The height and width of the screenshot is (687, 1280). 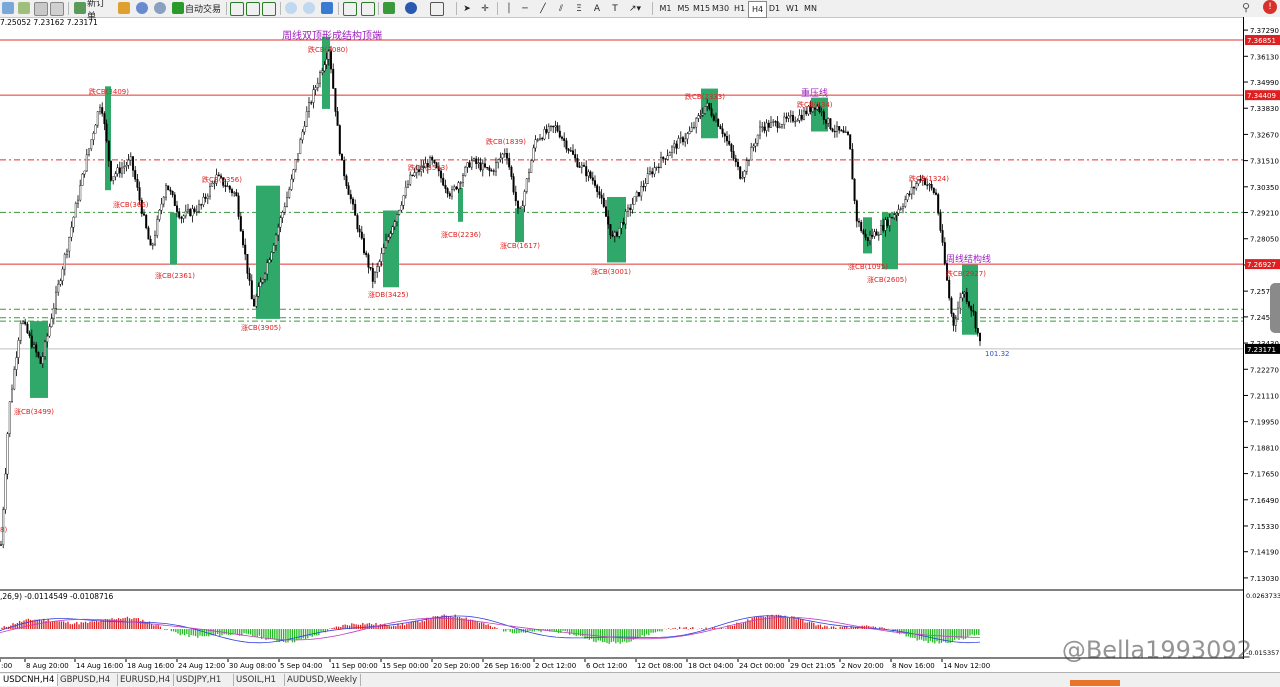 What do you see at coordinates (579, 8) in the screenshot?
I see `fibonacci-tool: Ξ` at bounding box center [579, 8].